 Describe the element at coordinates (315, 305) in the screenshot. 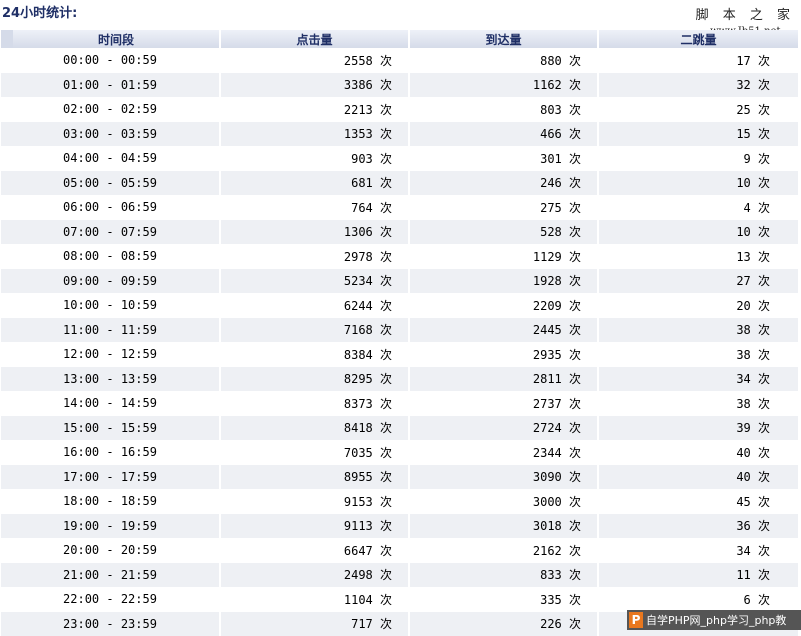

I see `cell-clicks: 6244 次` at that location.